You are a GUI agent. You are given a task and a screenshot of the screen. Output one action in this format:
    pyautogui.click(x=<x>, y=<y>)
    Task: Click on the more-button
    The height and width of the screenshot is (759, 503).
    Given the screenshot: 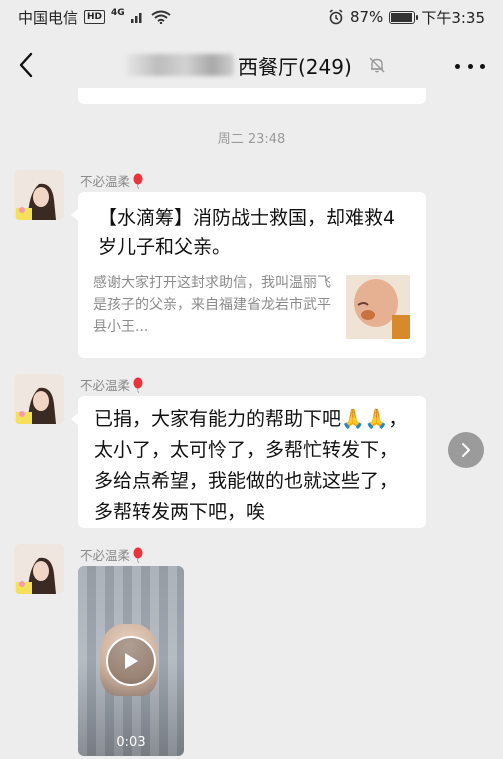 What is the action you would take?
    pyautogui.click(x=470, y=66)
    